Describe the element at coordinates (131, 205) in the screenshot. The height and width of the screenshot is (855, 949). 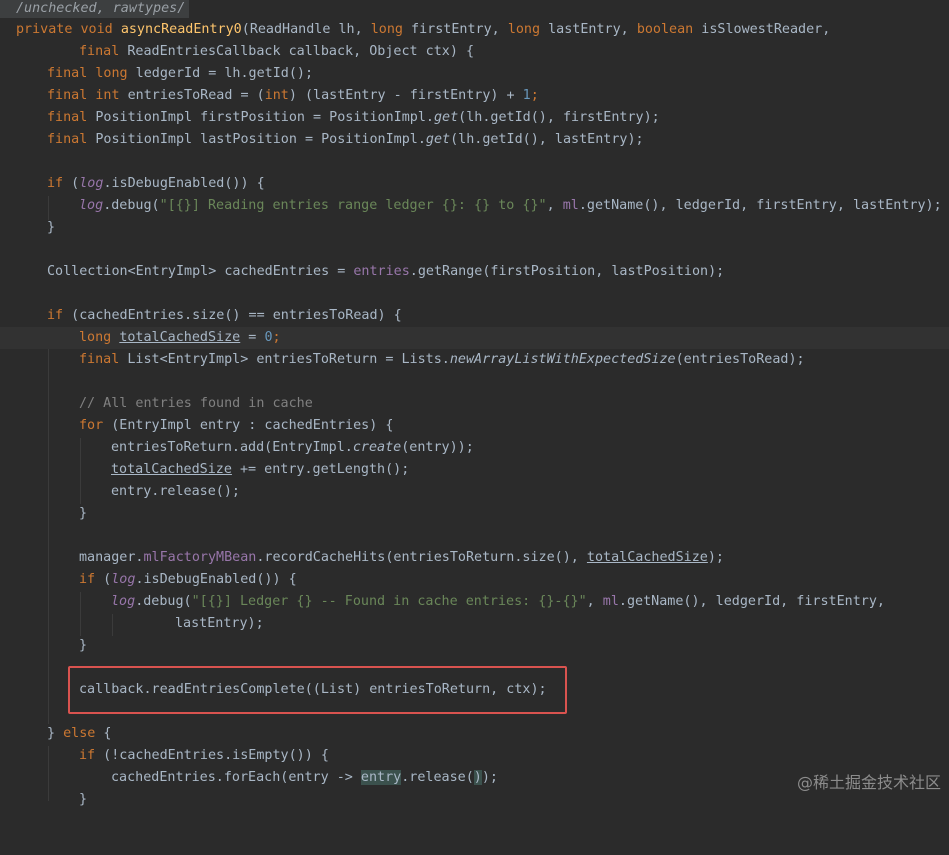
I see `code-token: .debug(` at that location.